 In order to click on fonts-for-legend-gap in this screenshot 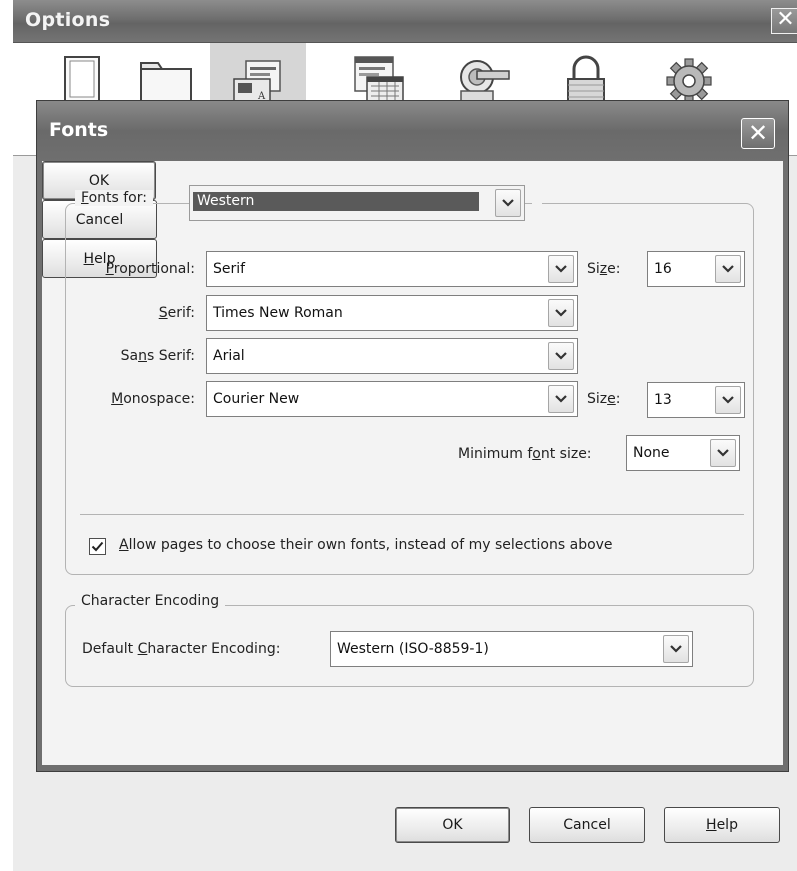, I will do `click(537, 203)`.